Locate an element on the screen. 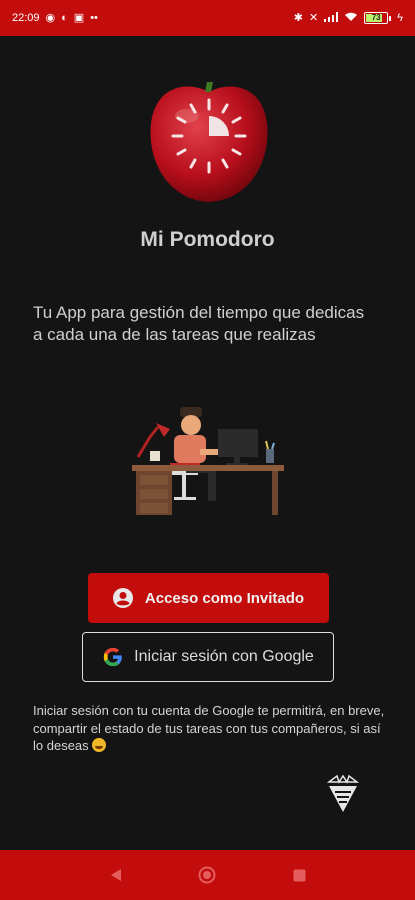  guest-access-label: Acceso como Invitado is located at coordinates (224, 598).